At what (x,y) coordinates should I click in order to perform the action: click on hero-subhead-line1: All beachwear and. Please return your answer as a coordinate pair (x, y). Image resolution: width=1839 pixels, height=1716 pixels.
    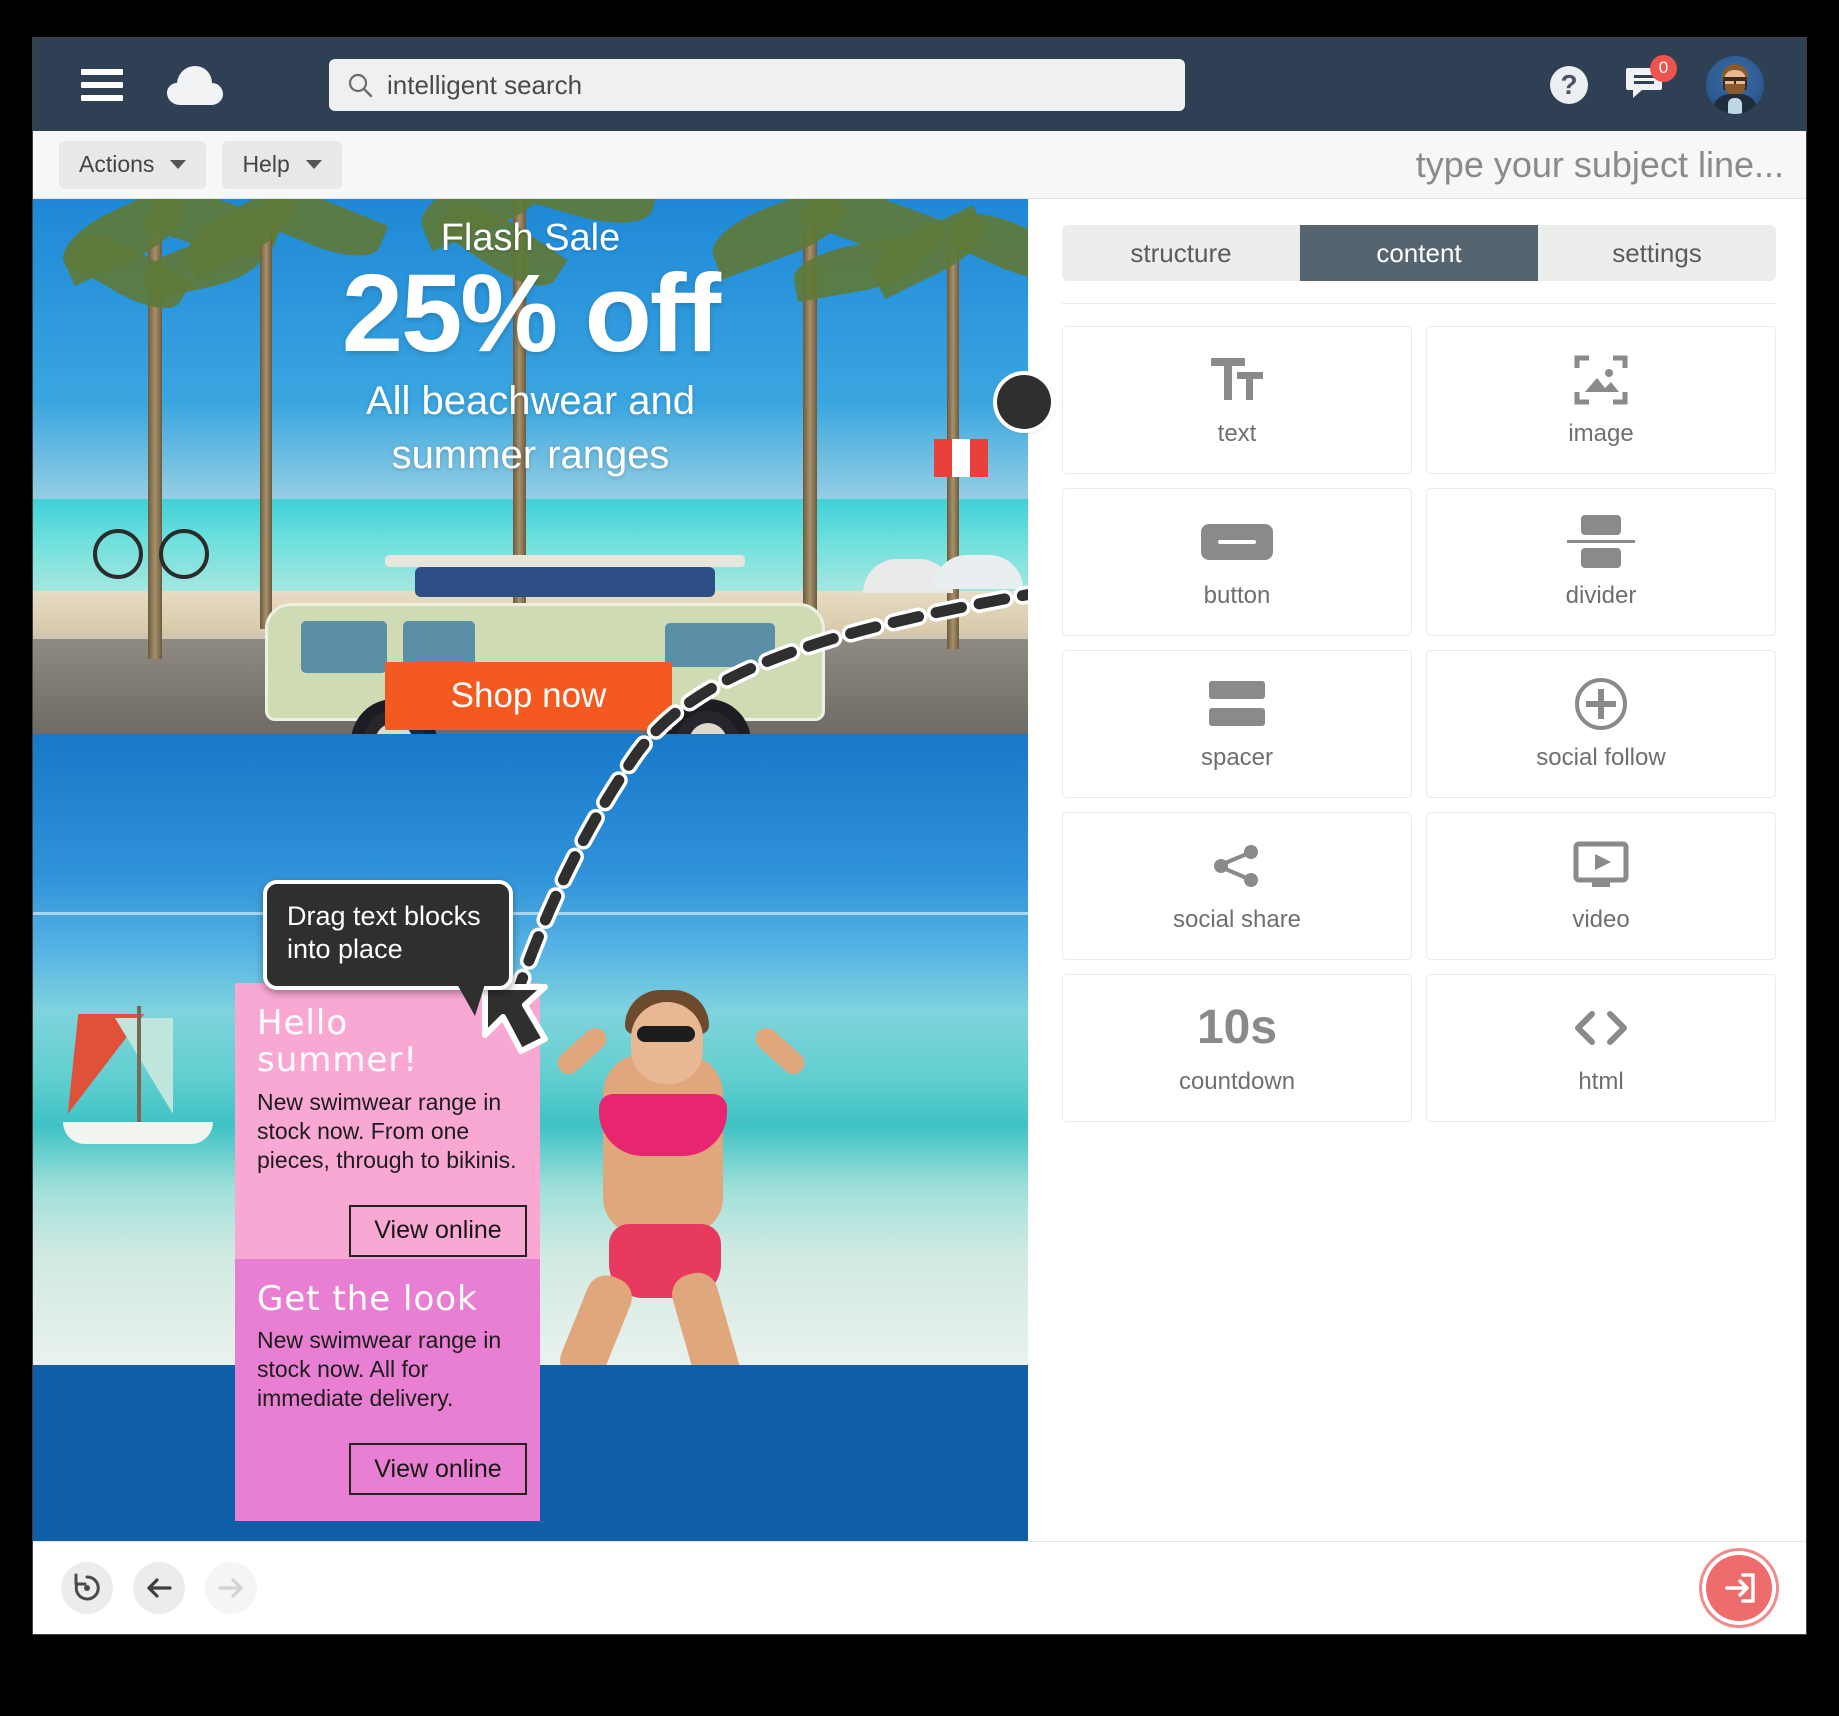
    Looking at the image, I should click on (530, 400).